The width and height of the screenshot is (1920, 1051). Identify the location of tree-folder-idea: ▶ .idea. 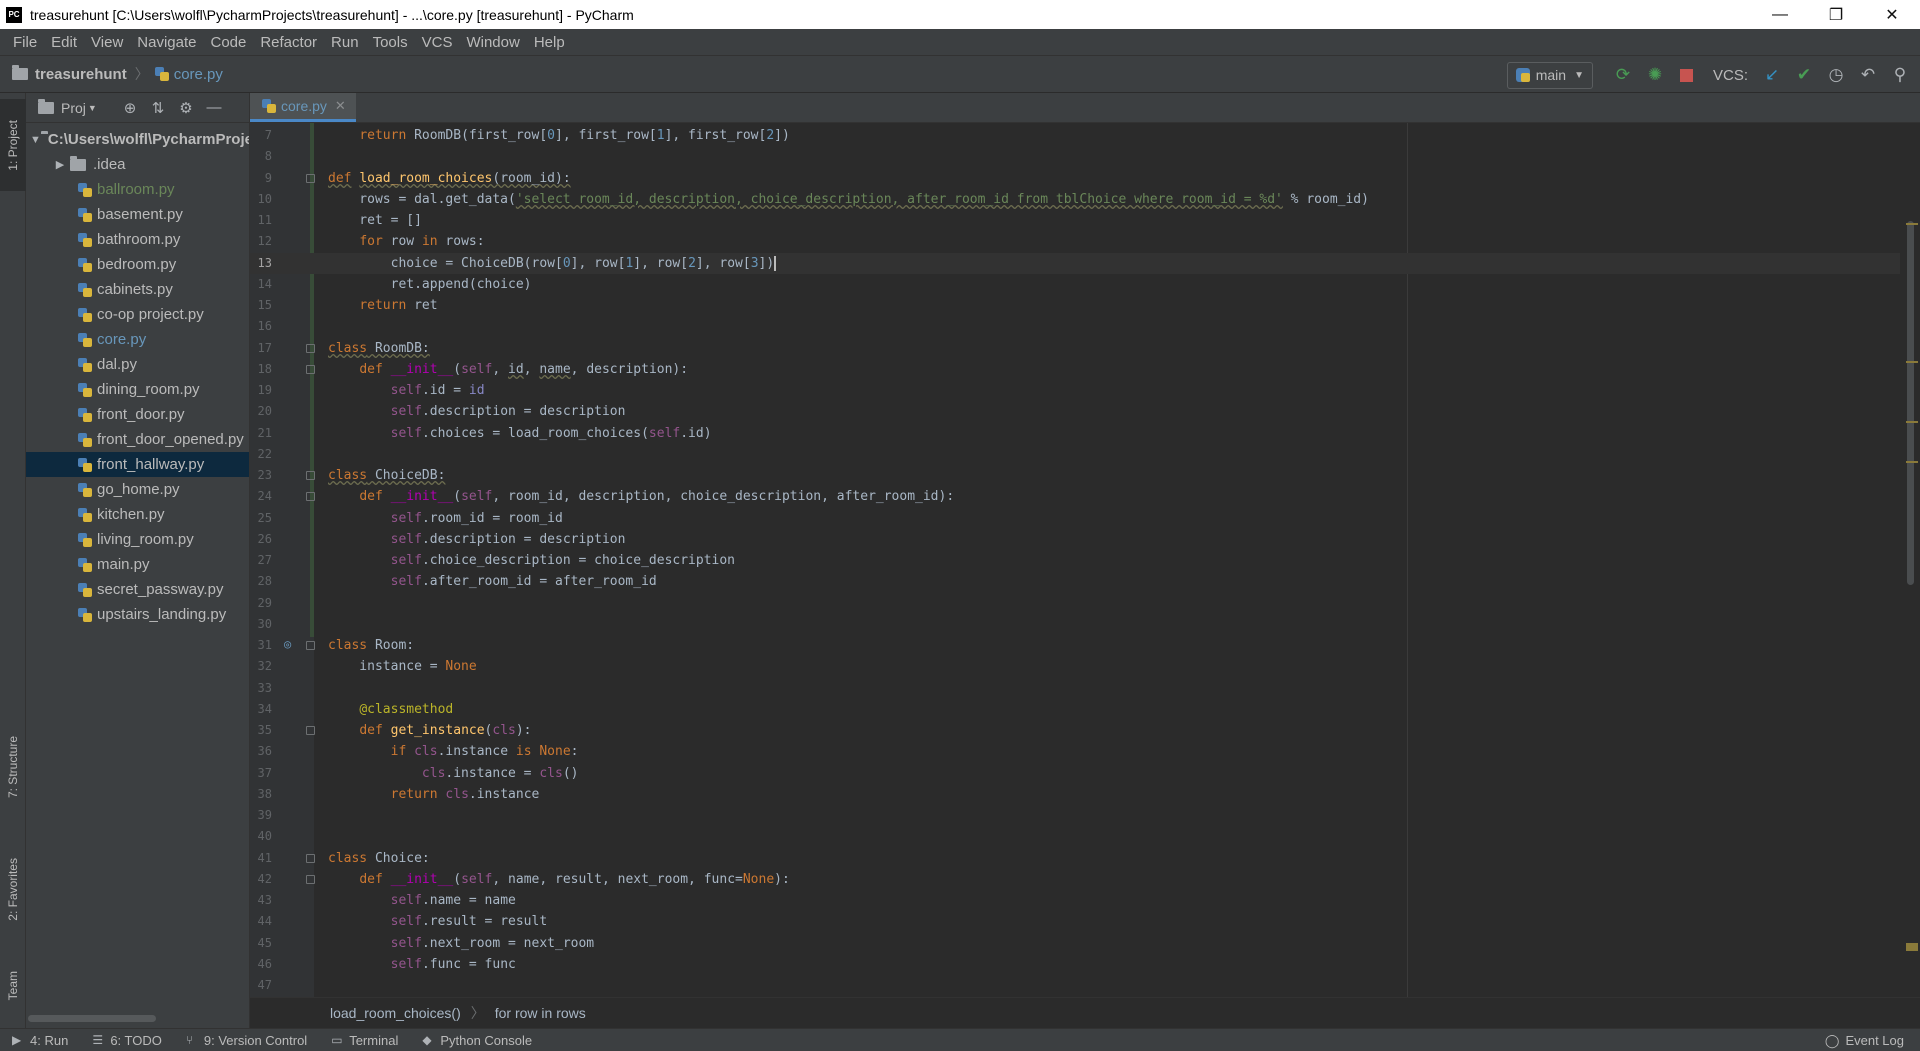
(137, 164).